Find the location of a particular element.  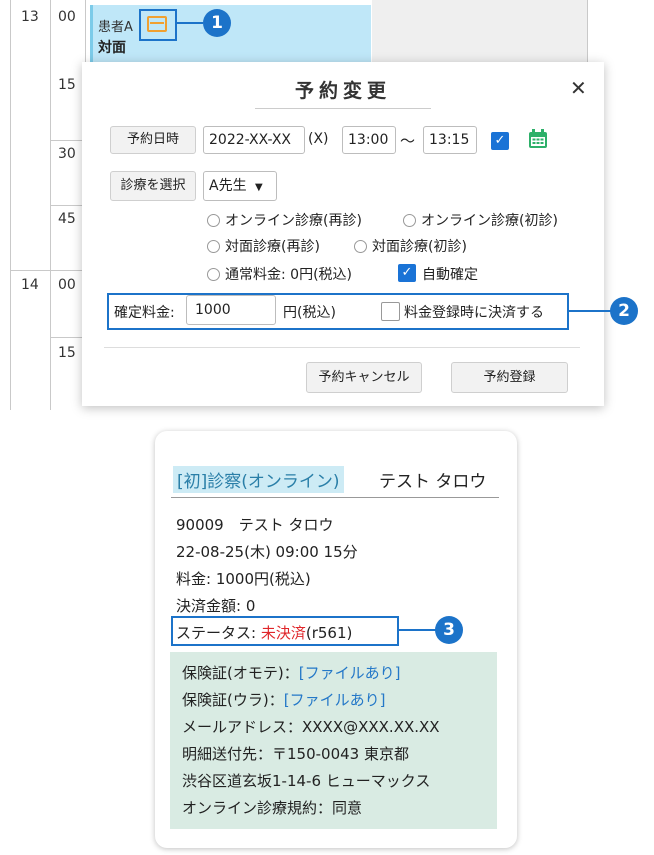

radio-inperson-revisit is located at coordinates (213, 246).